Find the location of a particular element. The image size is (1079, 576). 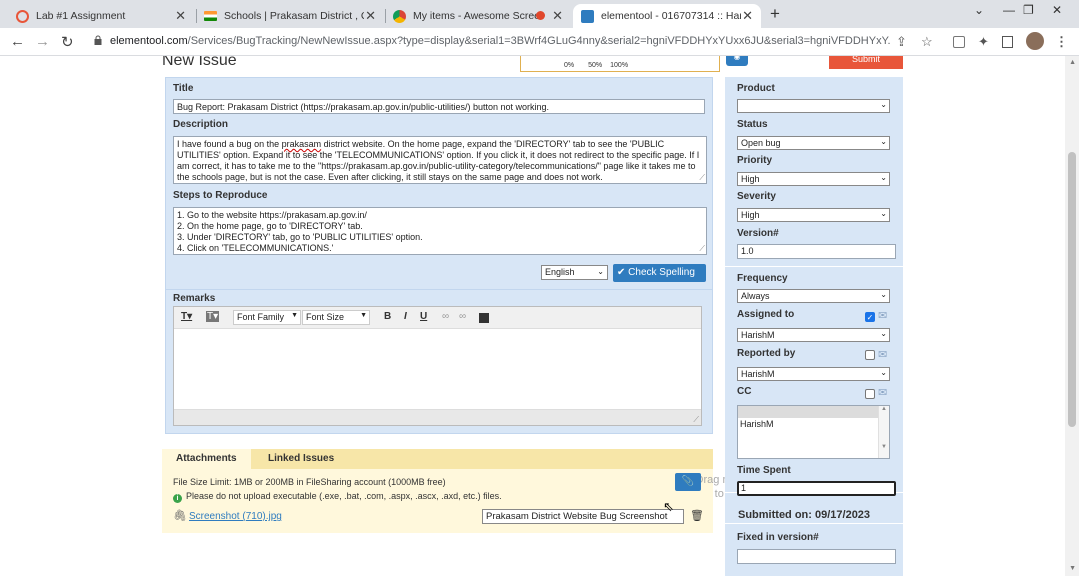

forward-icon: → is located at coordinates (42, 41).